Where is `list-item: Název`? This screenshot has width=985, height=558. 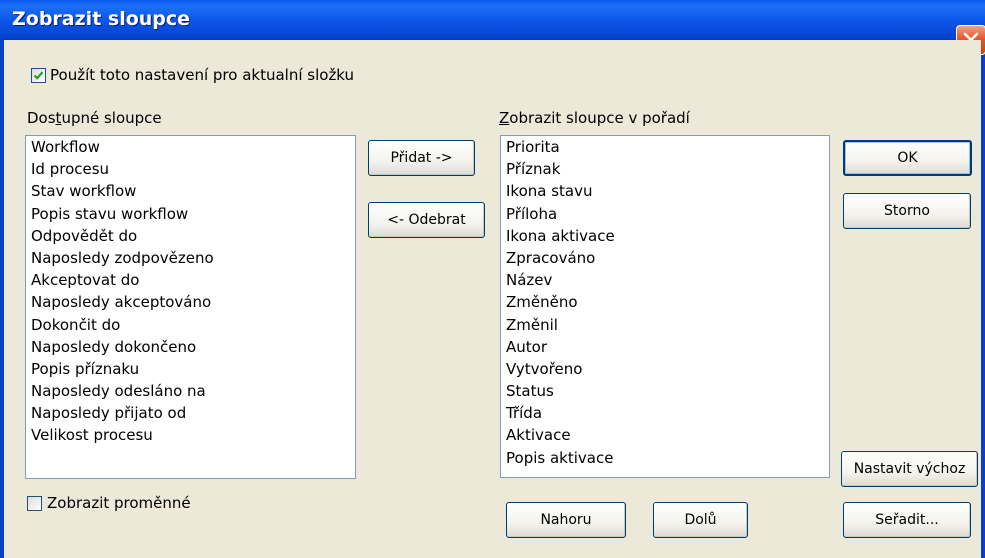
list-item: Název is located at coordinates (665, 280).